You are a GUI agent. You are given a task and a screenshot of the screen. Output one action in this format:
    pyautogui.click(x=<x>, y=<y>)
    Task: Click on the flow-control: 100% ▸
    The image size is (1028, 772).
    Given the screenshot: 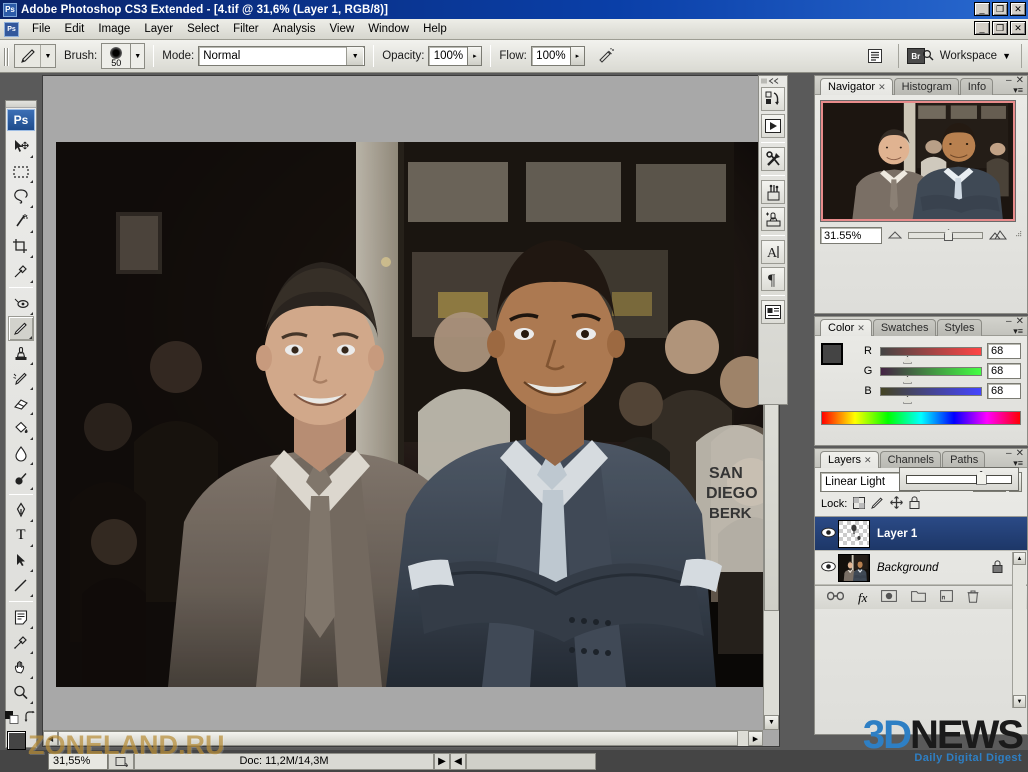 What is the action you would take?
    pyautogui.click(x=557, y=56)
    